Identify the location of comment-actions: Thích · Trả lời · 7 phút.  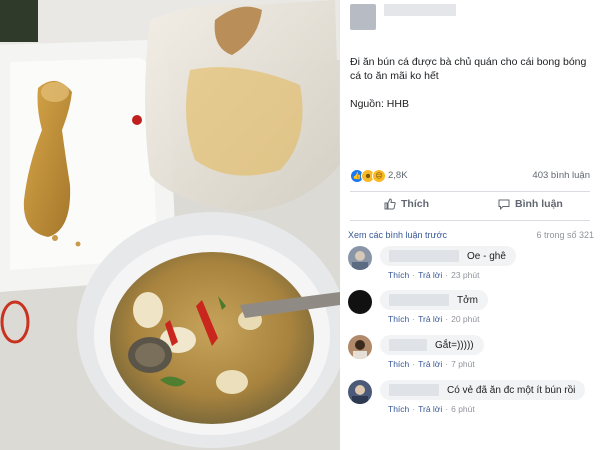
(431, 364).